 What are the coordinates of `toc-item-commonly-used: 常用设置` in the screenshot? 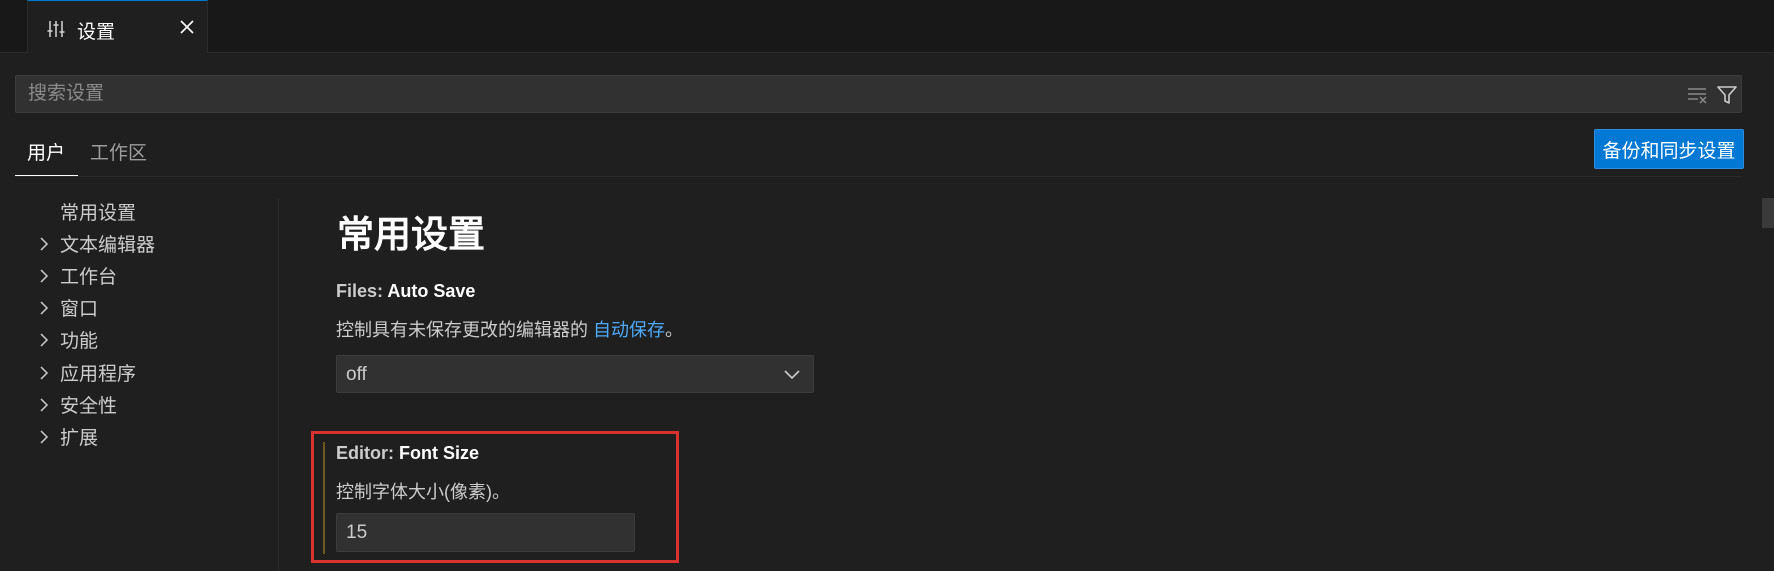 It's located at (135, 211).